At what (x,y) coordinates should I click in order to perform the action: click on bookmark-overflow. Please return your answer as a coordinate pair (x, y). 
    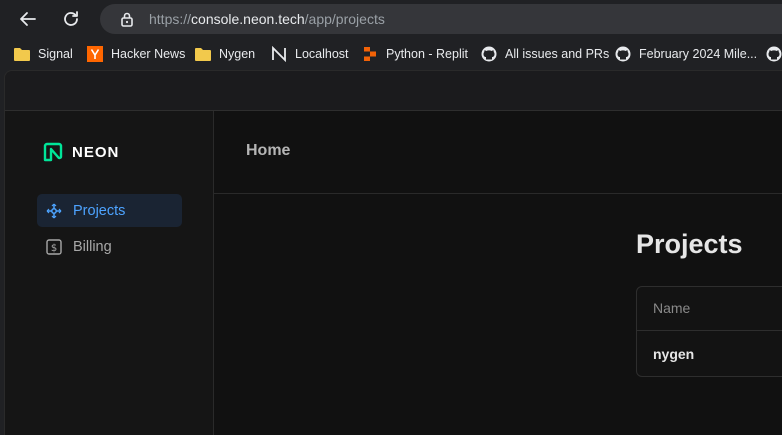
    Looking at the image, I should click on (774, 54).